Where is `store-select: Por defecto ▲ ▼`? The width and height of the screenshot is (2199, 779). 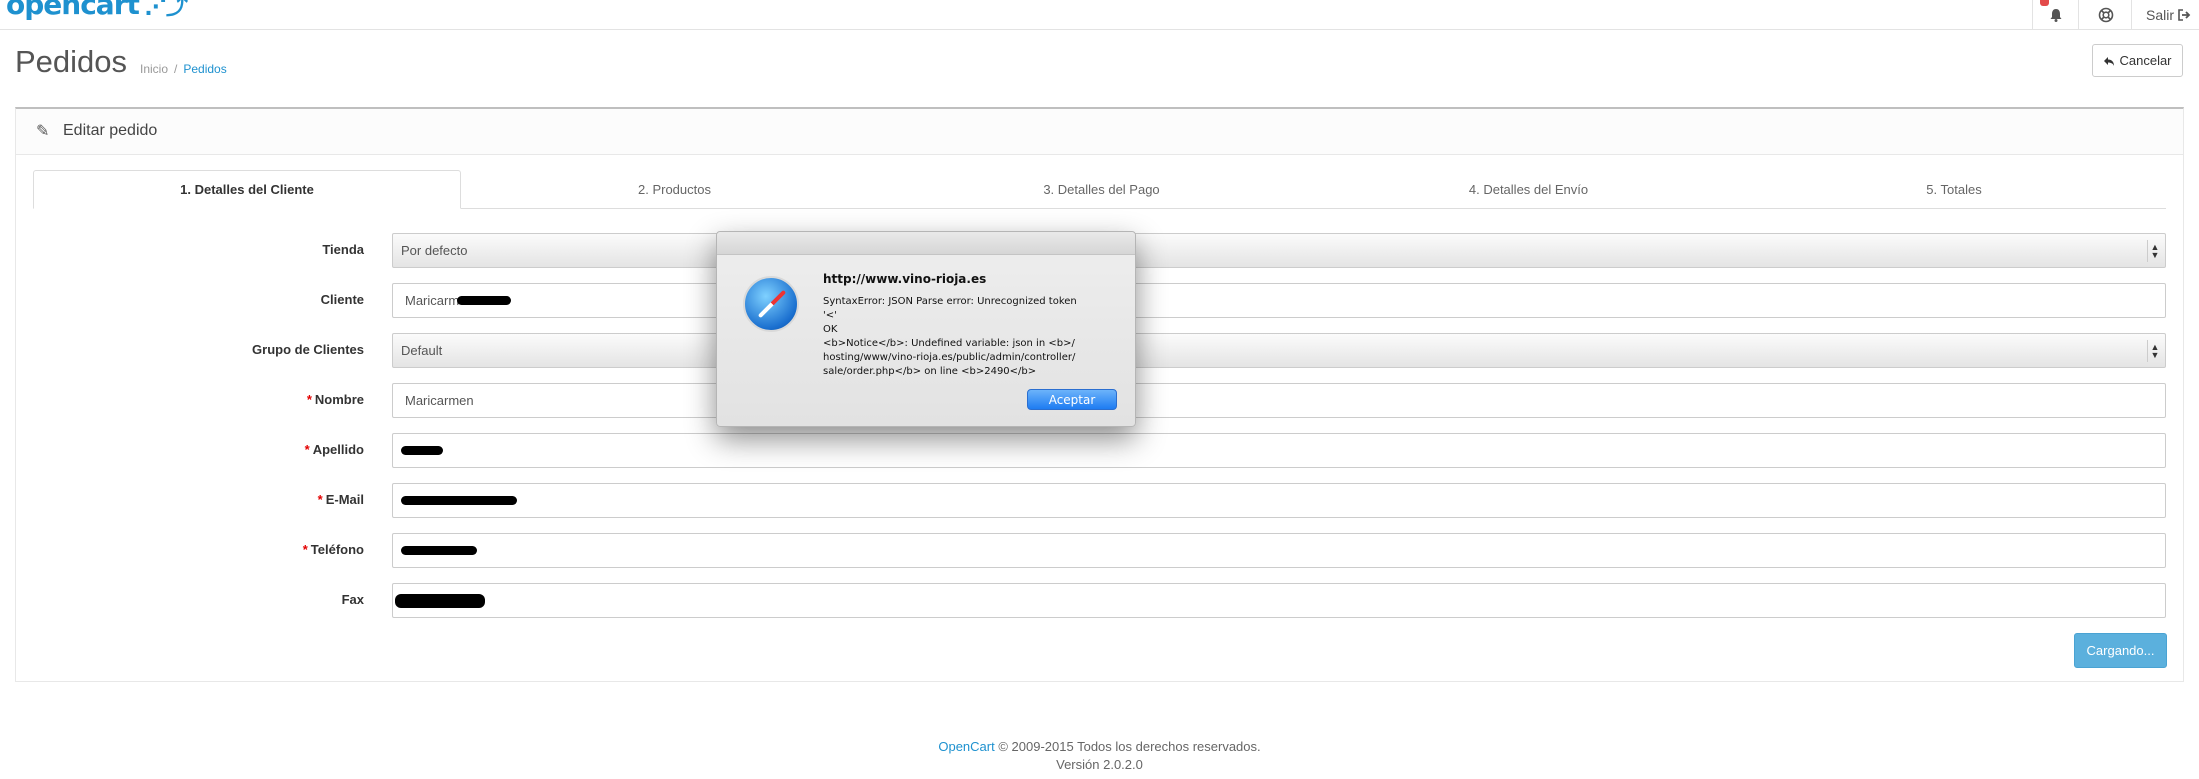 store-select: Por defecto ▲ ▼ is located at coordinates (1279, 250).